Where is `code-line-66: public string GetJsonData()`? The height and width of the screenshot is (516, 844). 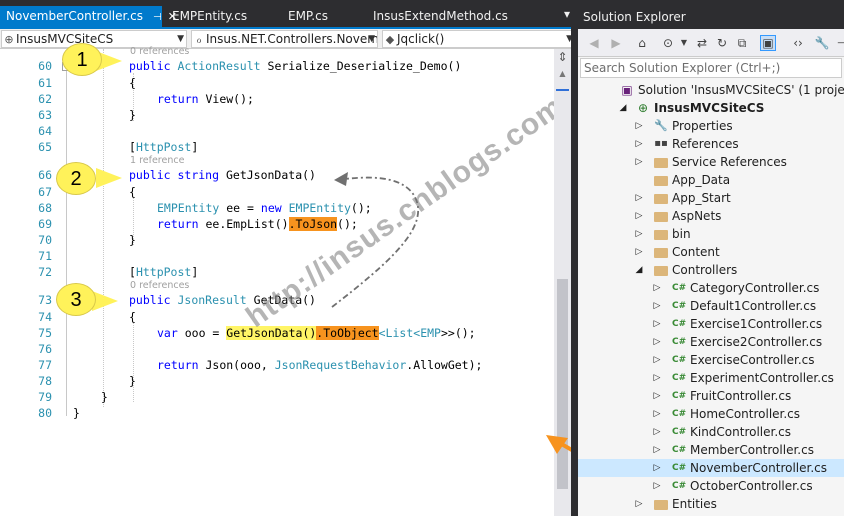 code-line-66: public string GetJsonData() is located at coordinates (222, 175).